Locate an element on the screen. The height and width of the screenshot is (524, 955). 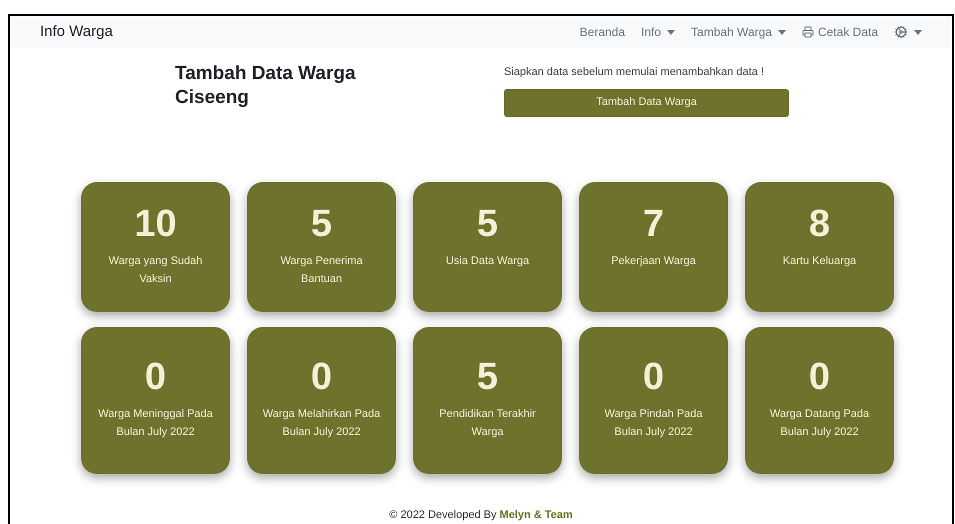
stat-label: Usia Data Warga is located at coordinates (488, 261).